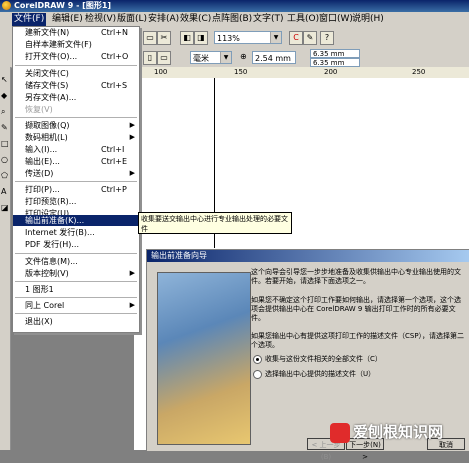 The height and width of the screenshot is (463, 469). Describe the element at coordinates (39, 321) in the screenshot. I see `menu-item-label: 退出(X)` at that location.